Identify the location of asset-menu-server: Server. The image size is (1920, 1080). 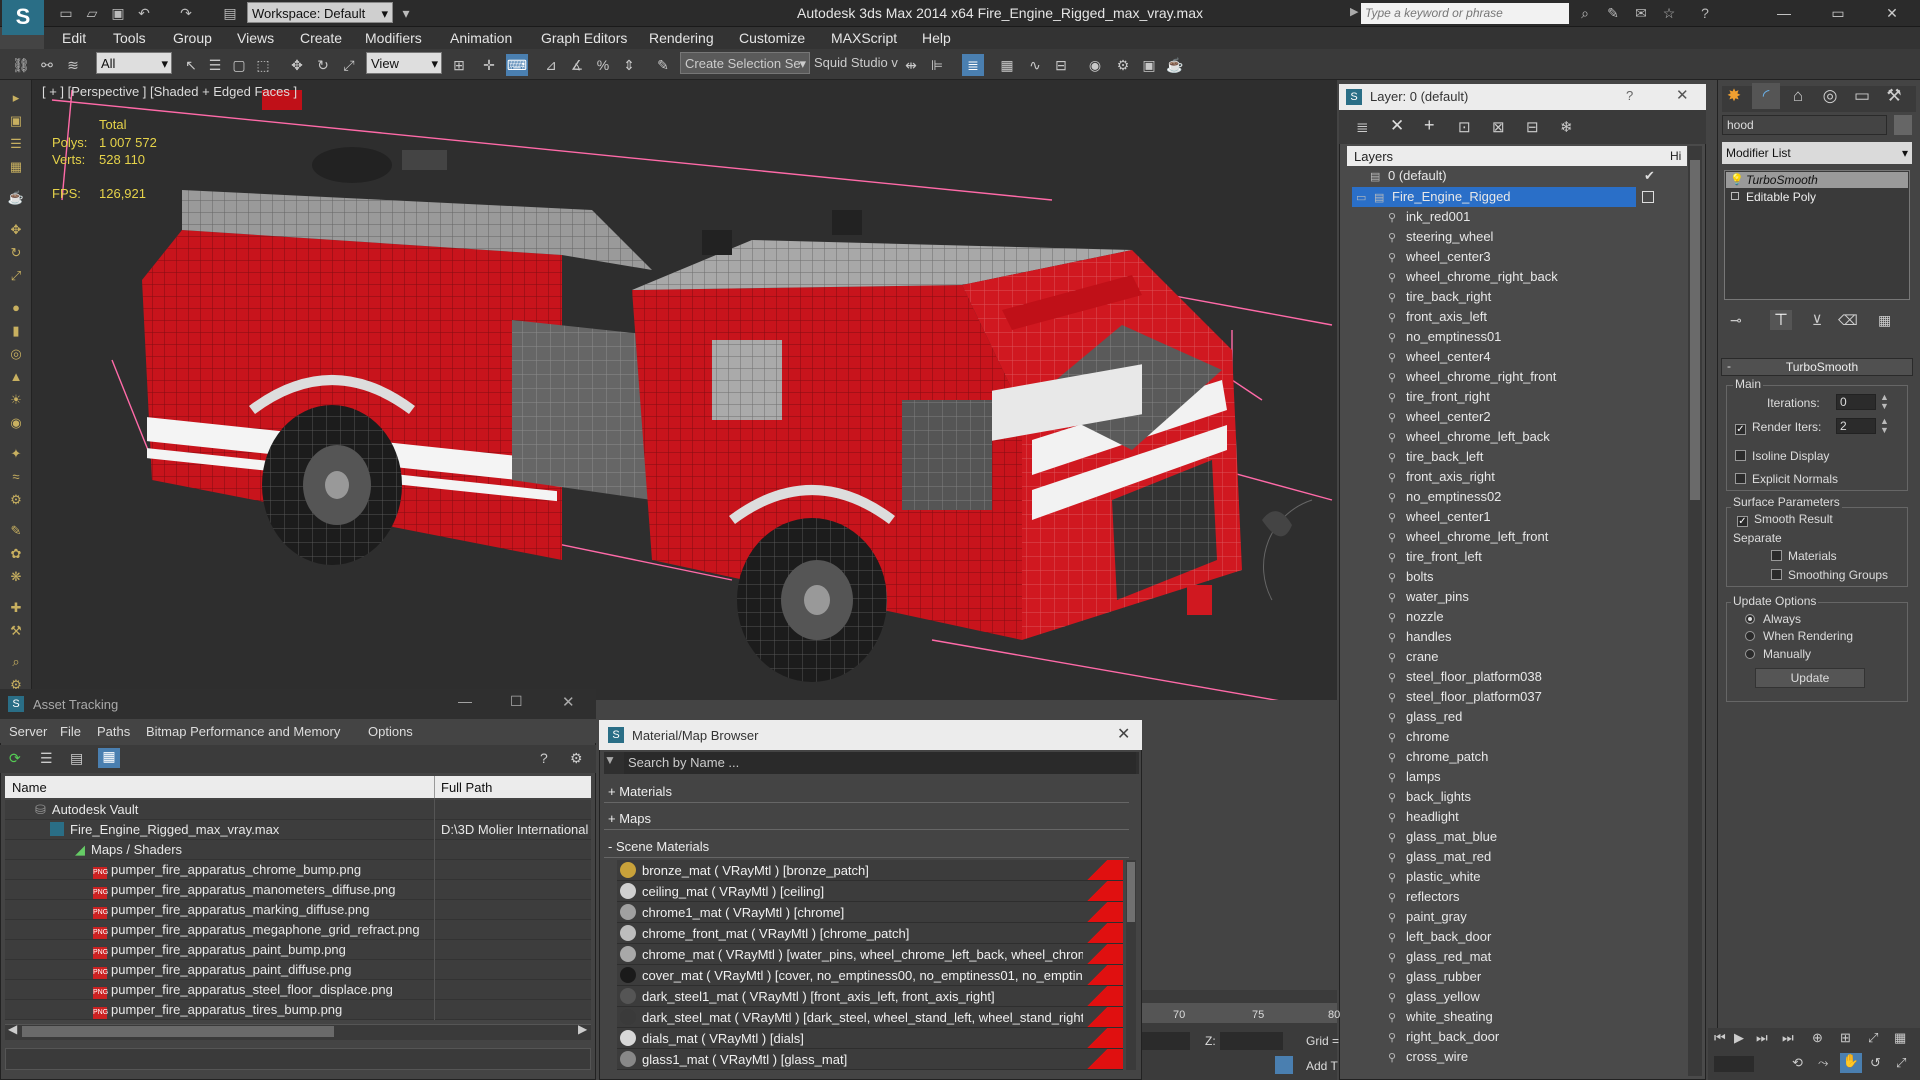
(28, 731).